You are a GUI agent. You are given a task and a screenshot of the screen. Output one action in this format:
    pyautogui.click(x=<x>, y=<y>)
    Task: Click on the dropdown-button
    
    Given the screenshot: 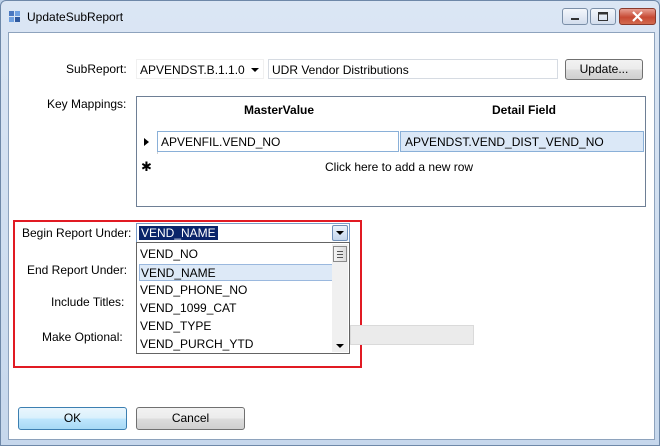 What is the action you would take?
    pyautogui.click(x=340, y=233)
    